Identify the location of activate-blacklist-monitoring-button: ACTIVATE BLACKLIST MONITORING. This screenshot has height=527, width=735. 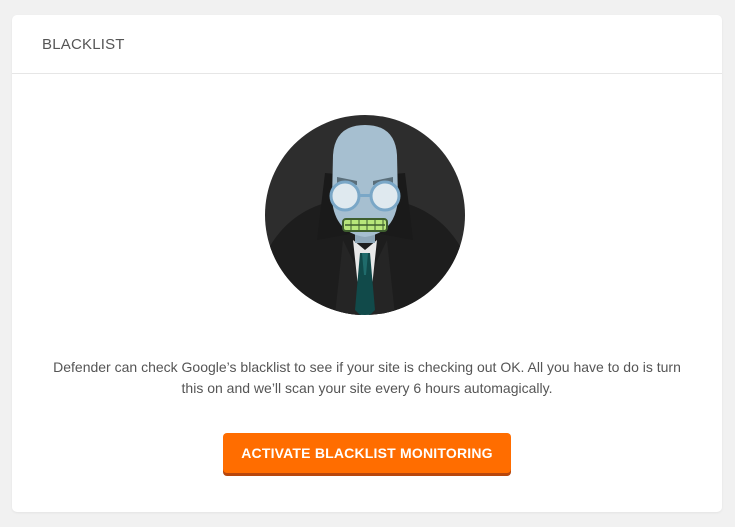
(367, 453).